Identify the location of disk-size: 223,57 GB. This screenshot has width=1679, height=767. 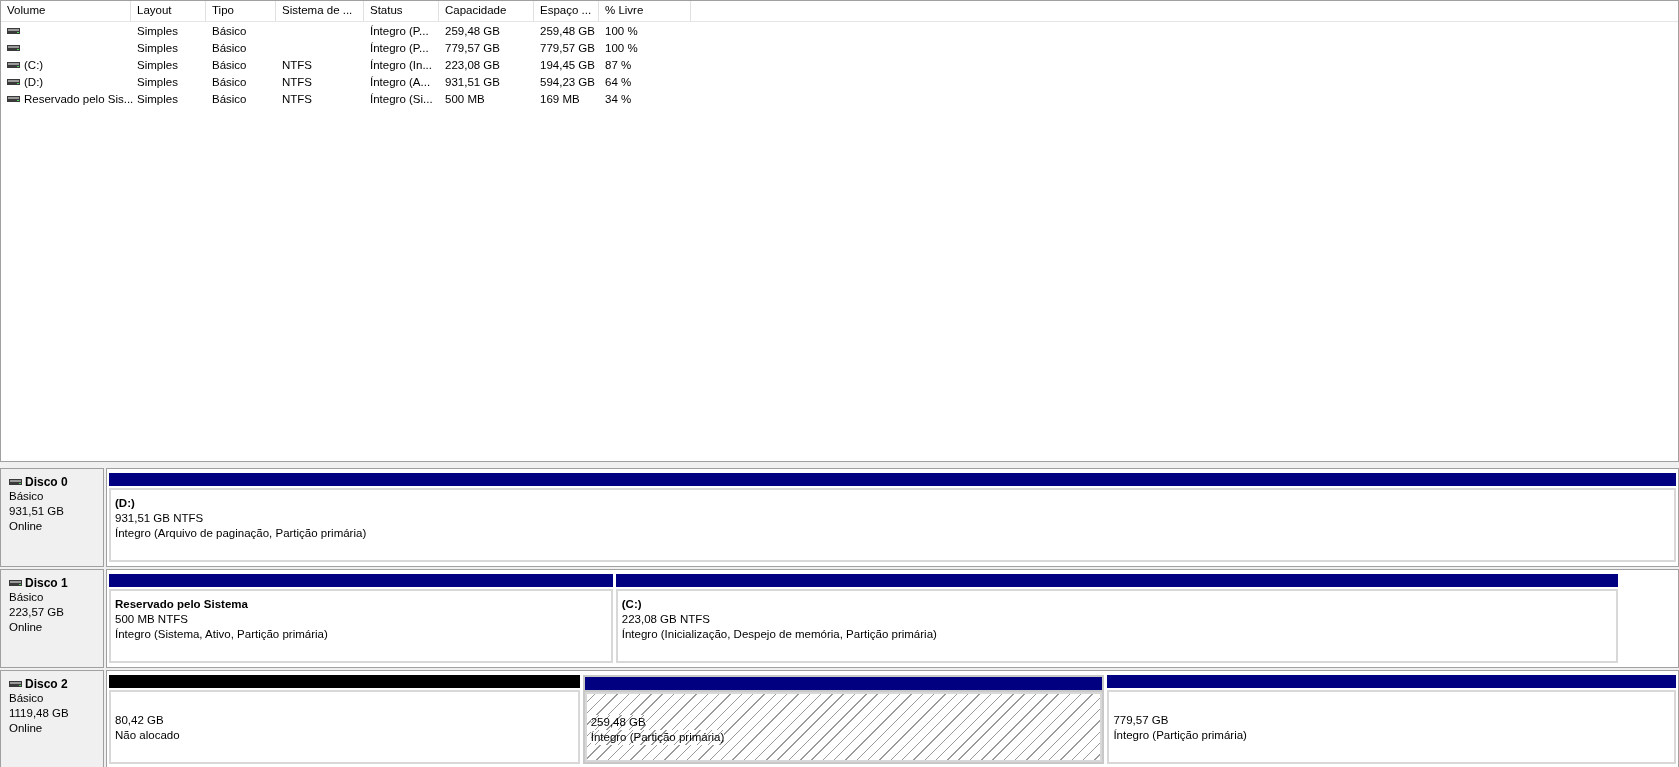
(37, 612).